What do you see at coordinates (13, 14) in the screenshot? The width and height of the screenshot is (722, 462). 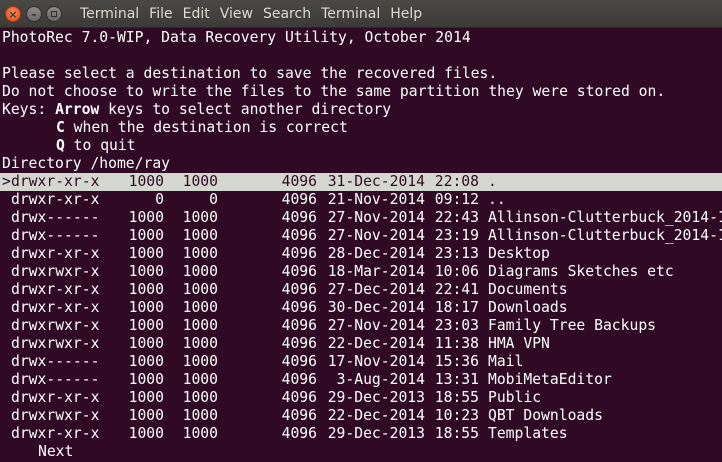 I see `close-icon: ×` at bounding box center [13, 14].